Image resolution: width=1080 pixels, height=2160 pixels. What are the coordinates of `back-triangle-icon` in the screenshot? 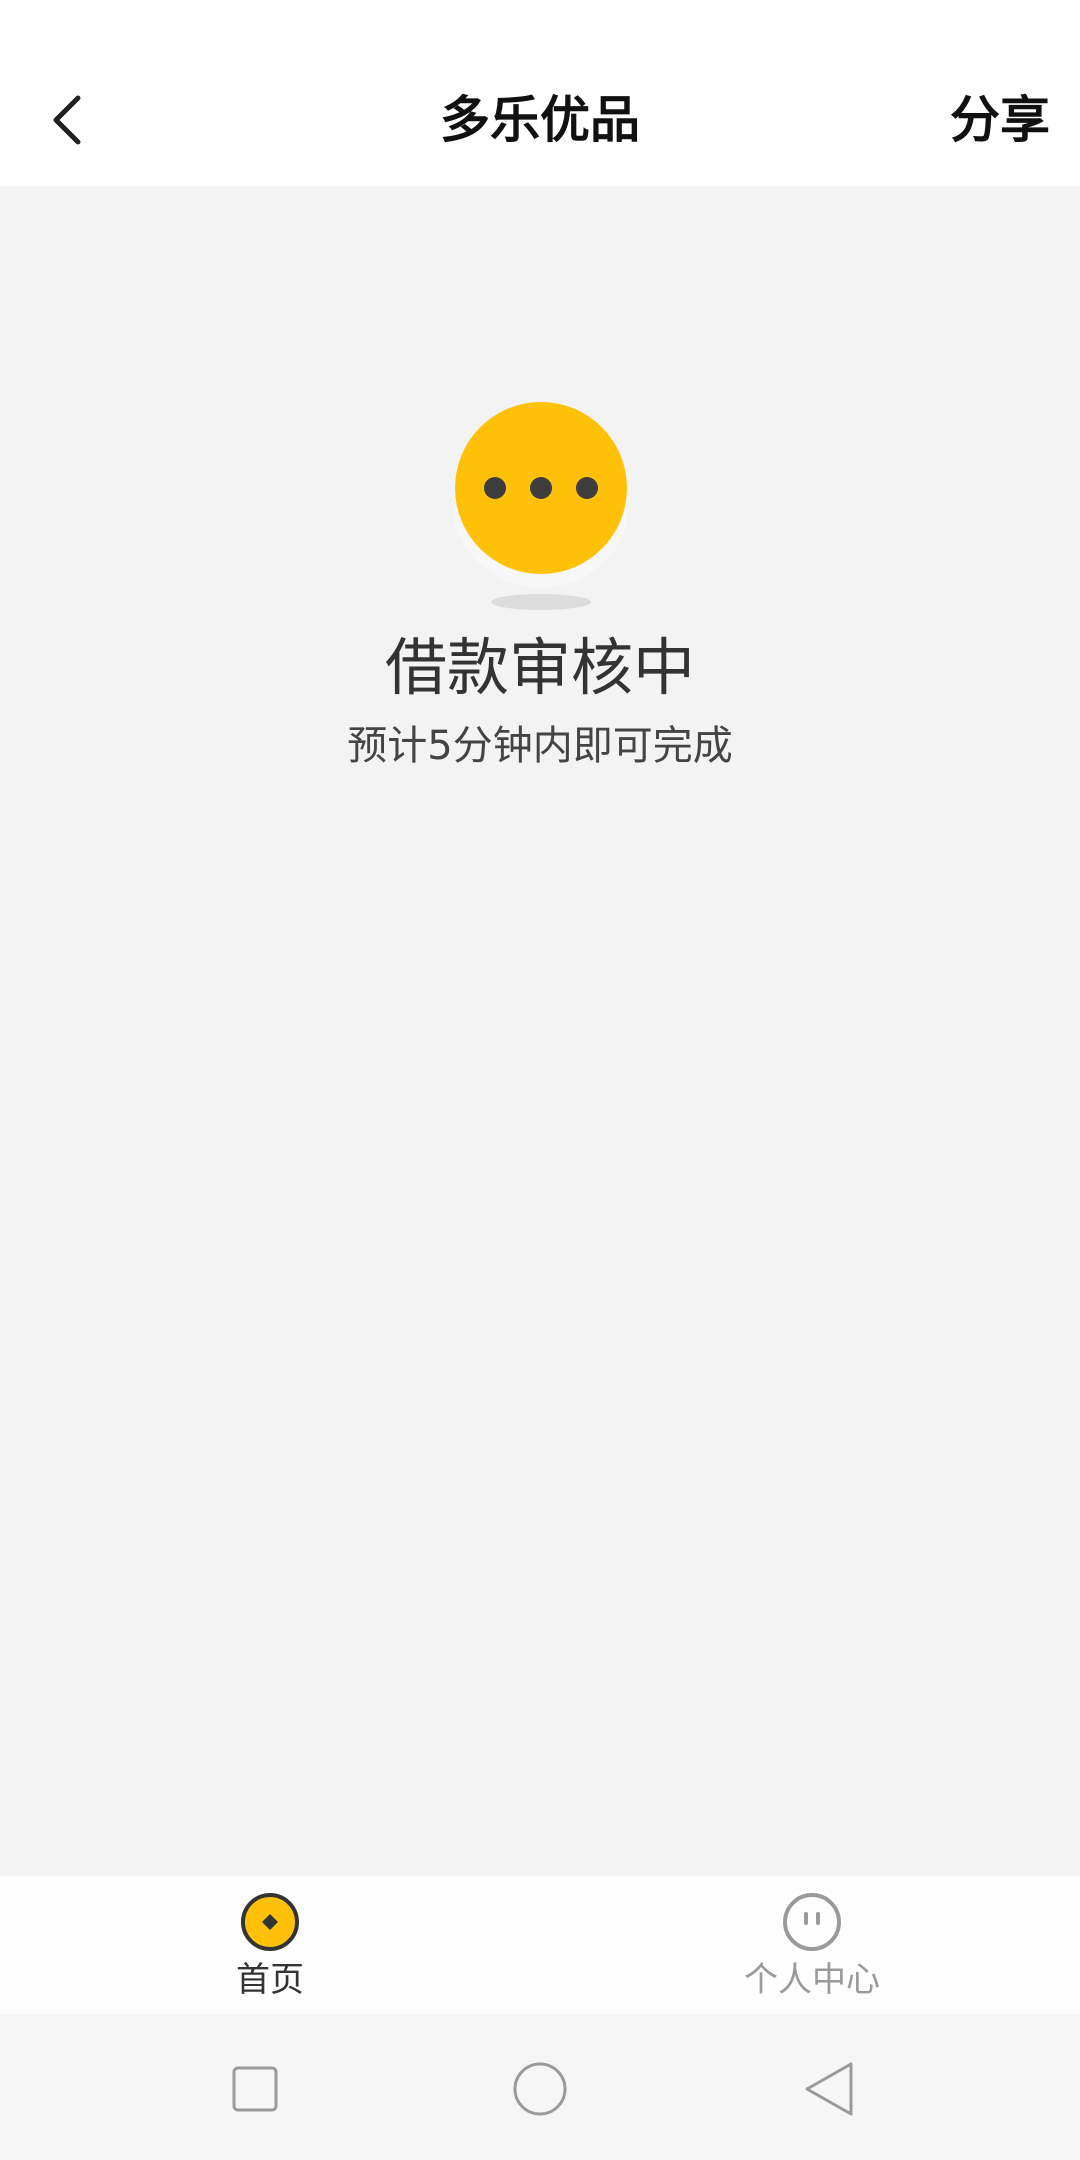 It's located at (829, 2089).